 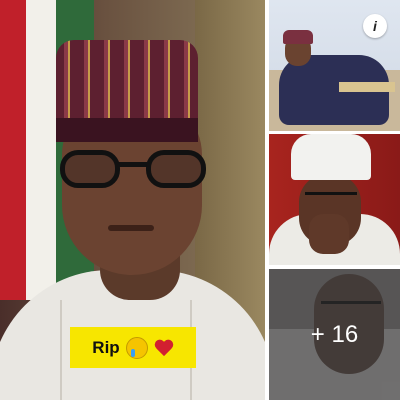 What do you see at coordinates (106, 347) in the screenshot?
I see `rip-text: Rip` at bounding box center [106, 347].